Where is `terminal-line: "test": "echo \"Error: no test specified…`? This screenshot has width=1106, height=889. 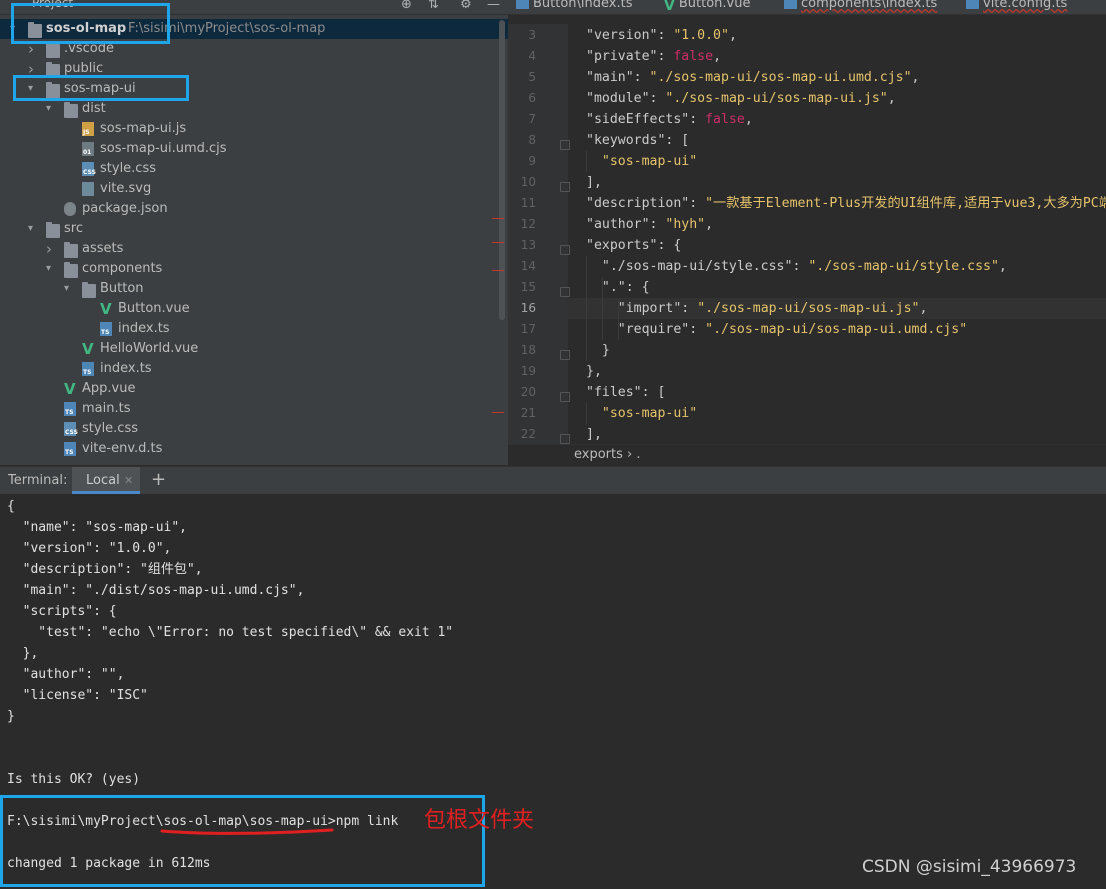 terminal-line: "test": "echo \"Error: no test specified… is located at coordinates (230, 632).